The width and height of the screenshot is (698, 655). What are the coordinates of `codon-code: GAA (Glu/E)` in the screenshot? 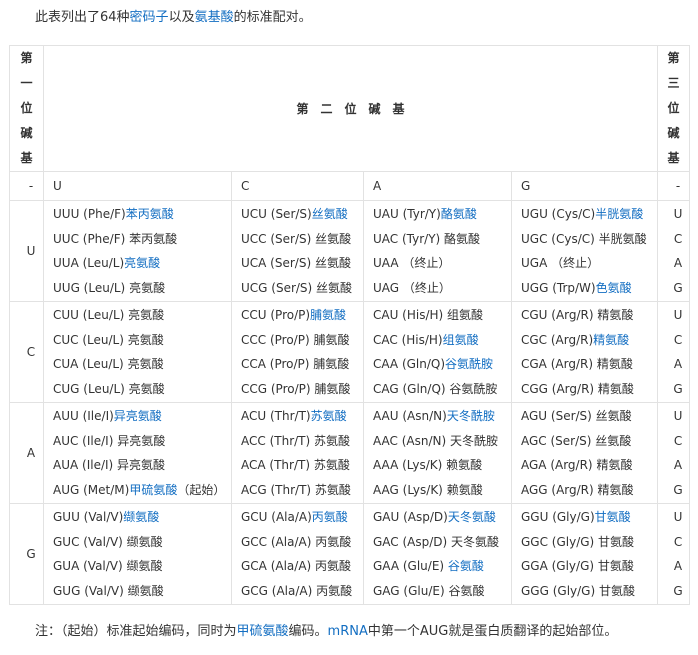 It's located at (410, 566).